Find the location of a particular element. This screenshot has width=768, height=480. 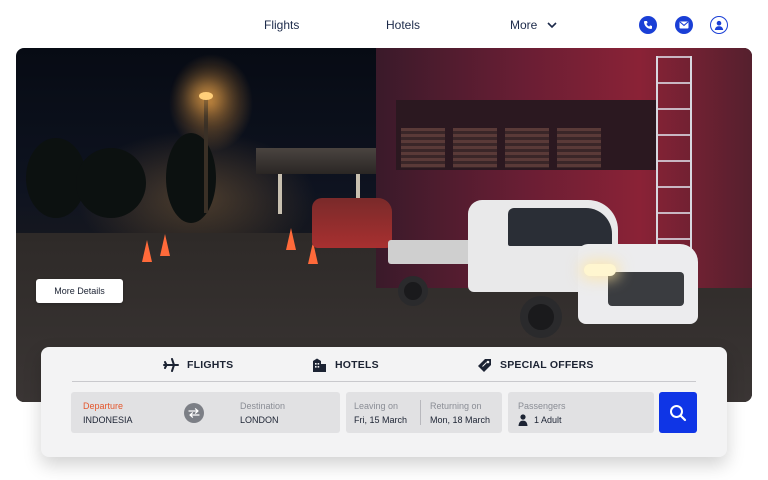

tag-icon is located at coordinates (484, 365).